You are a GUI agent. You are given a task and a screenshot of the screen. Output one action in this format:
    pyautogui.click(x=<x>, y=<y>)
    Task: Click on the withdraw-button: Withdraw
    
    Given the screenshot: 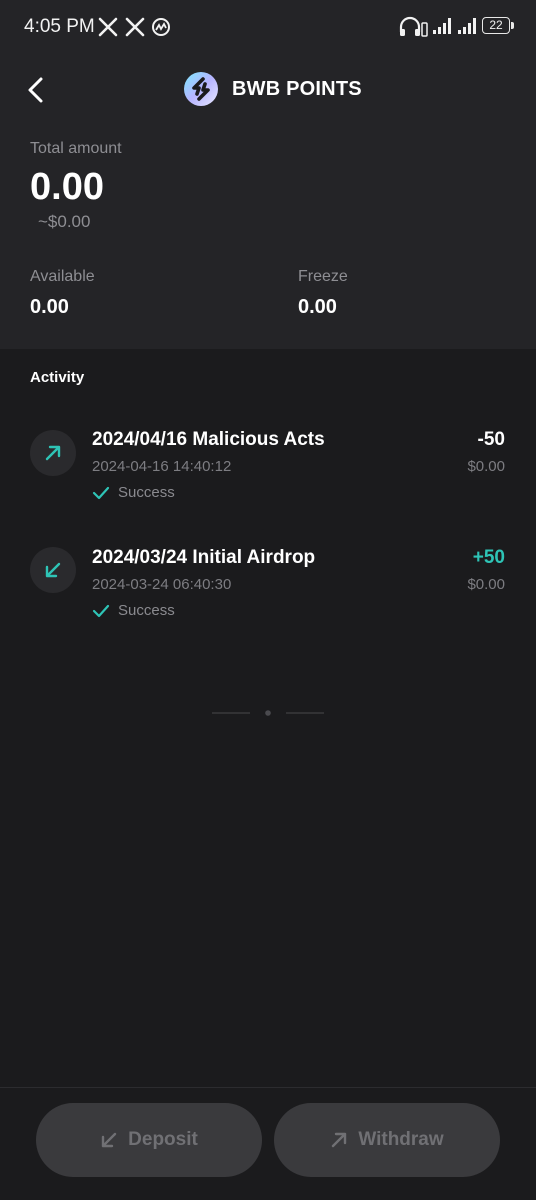 What is the action you would take?
    pyautogui.click(x=387, y=1140)
    